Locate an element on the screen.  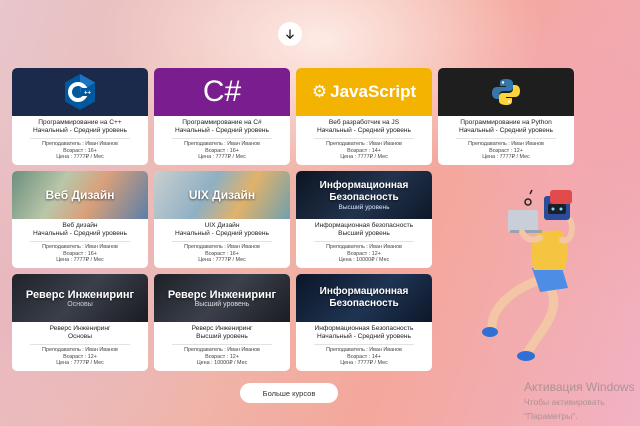
course-title: Программирование на C# is located at coordinates (222, 122).